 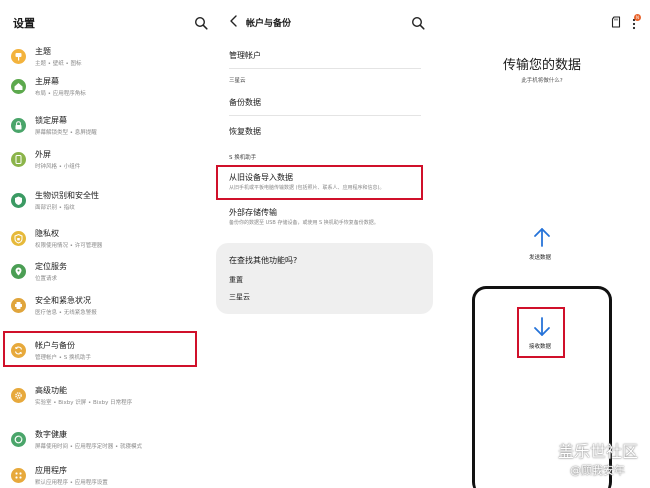 I want to click on settings-item-subtitle: 时钟风格 • 小组件, so click(x=58, y=167).